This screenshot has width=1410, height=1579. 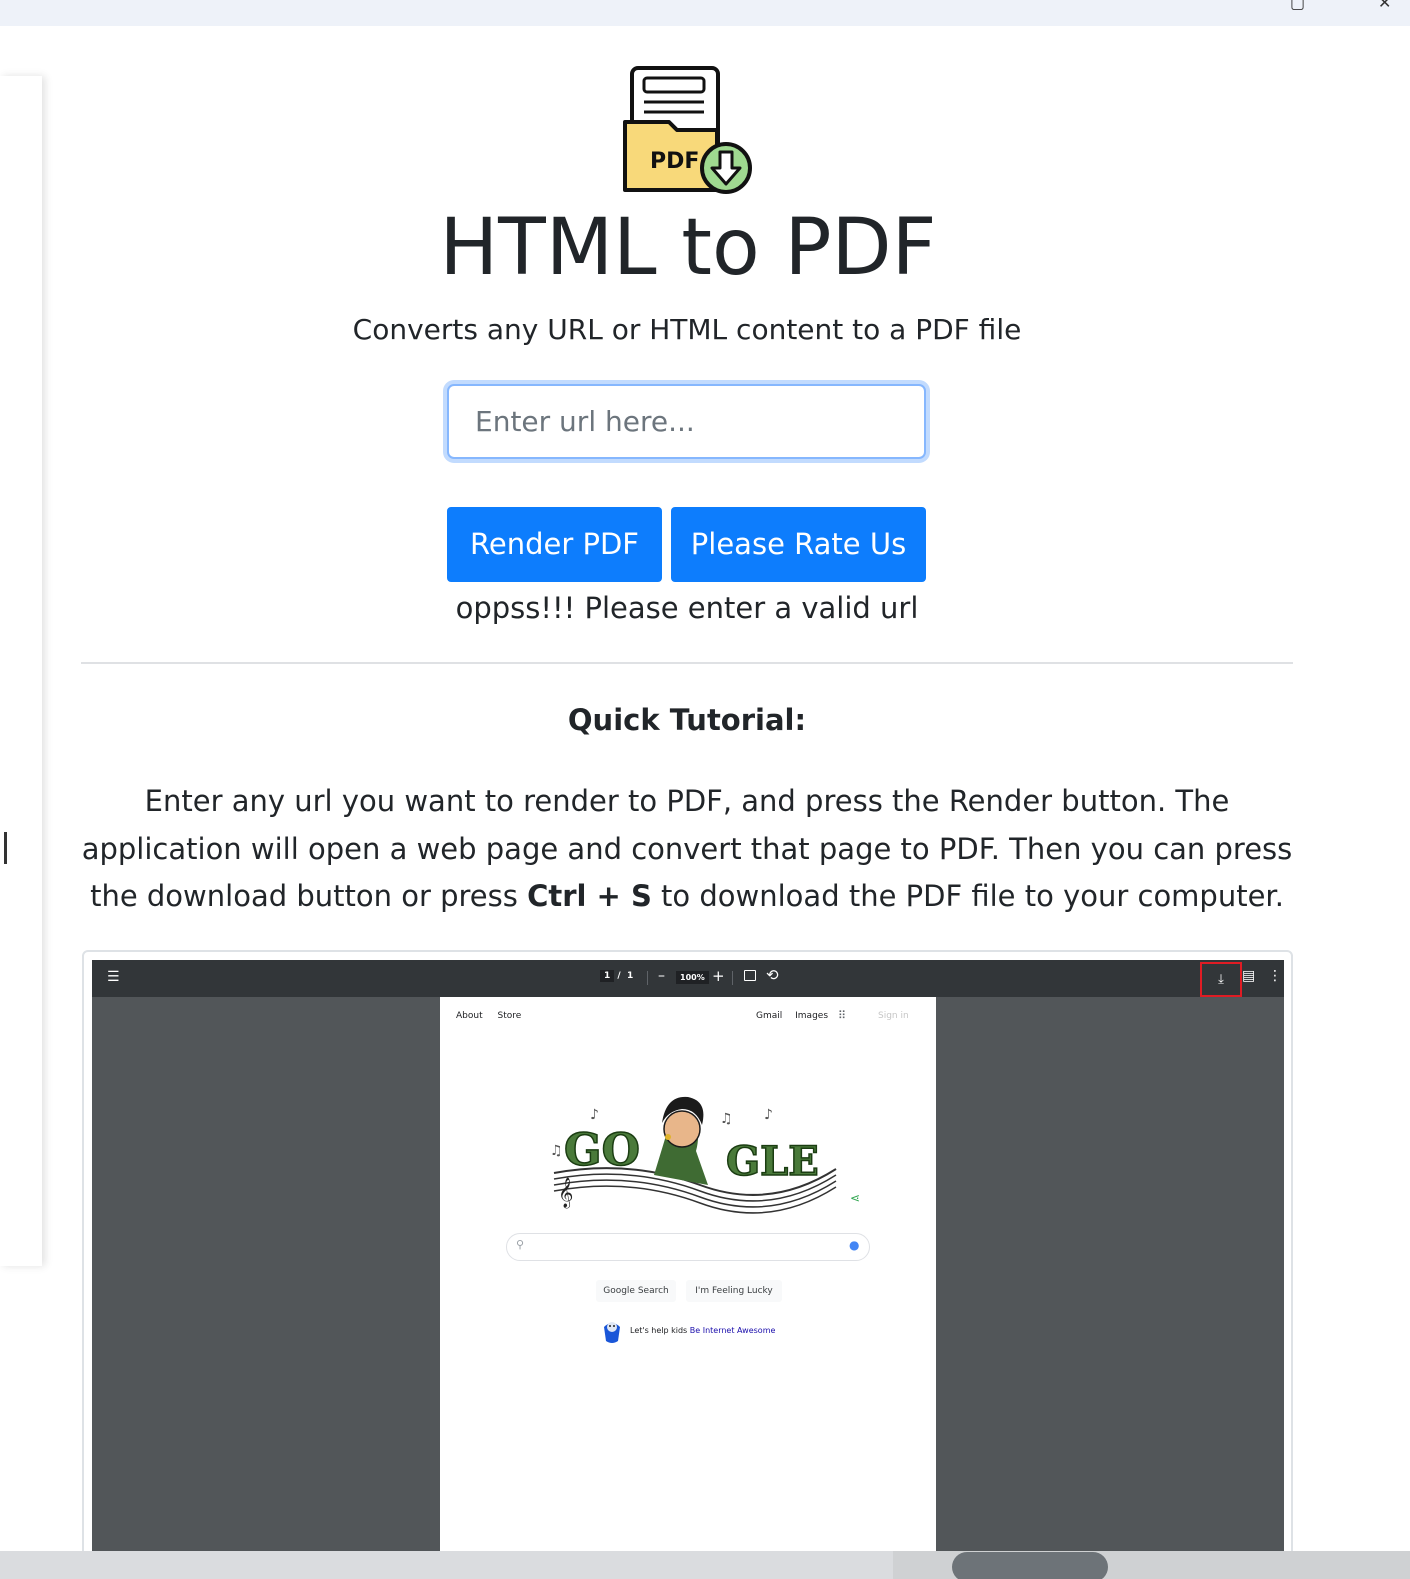 What do you see at coordinates (893, 1016) in the screenshot?
I see `google-sign-in: Sign in` at bounding box center [893, 1016].